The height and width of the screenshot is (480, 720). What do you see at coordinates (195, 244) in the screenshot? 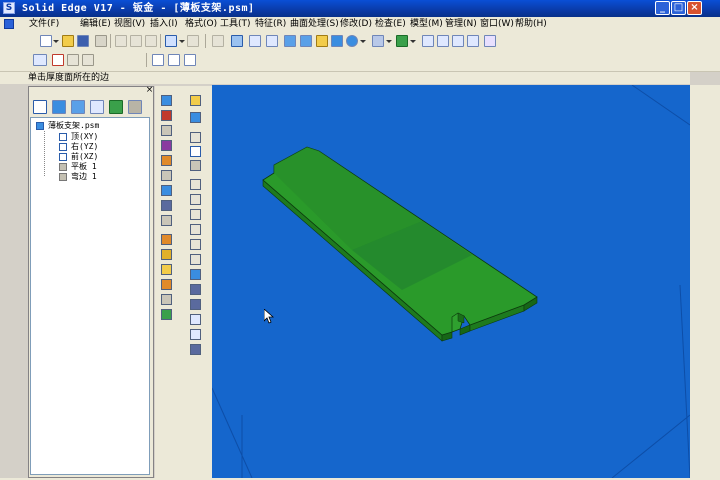
I see `gusset-icon` at bounding box center [195, 244].